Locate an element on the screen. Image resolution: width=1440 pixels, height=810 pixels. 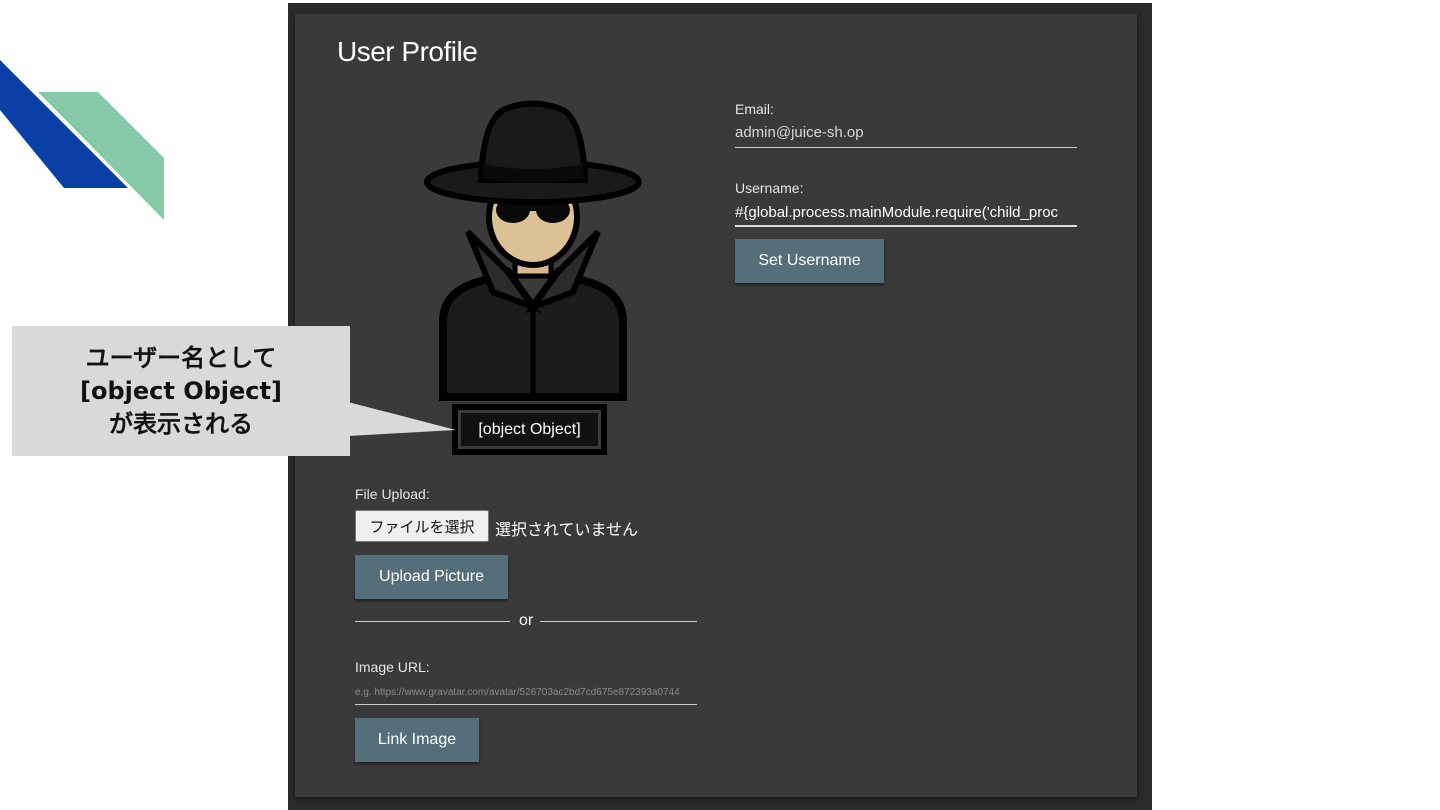
image-url-underline is located at coordinates (526, 704).